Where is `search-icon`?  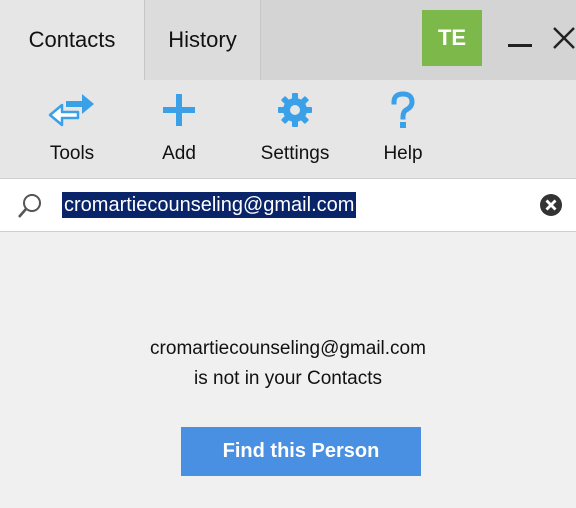 search-icon is located at coordinates (29, 206).